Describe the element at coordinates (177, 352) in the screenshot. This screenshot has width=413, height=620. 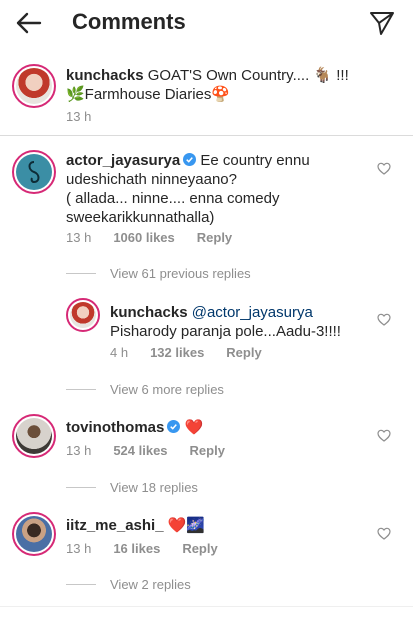
I see `likes-count: 132 likes` at that location.